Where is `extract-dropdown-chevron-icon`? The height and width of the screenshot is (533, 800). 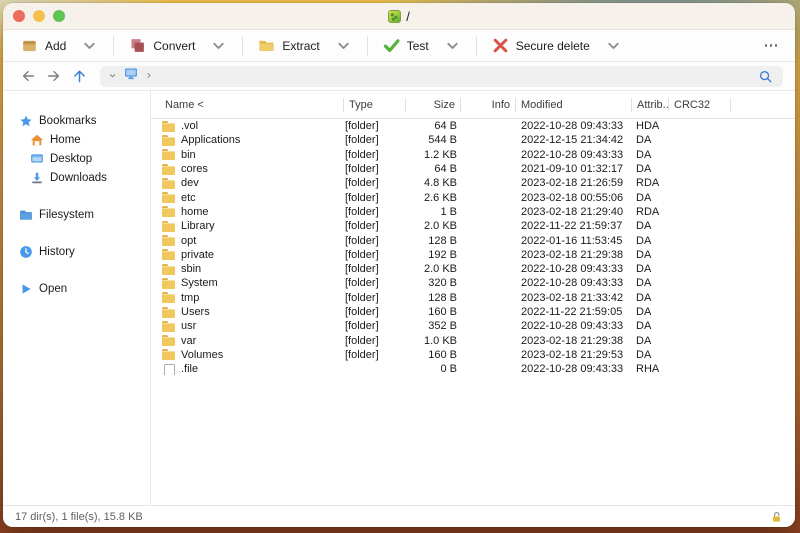 extract-dropdown-chevron-icon is located at coordinates (343, 45).